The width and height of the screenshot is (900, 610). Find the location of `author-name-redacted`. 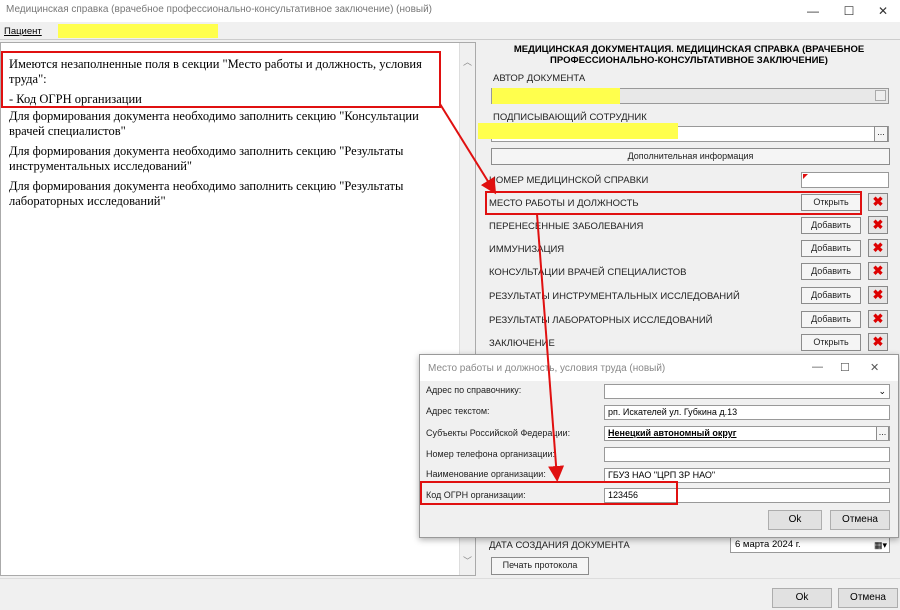

author-name-redacted is located at coordinates (556, 96).